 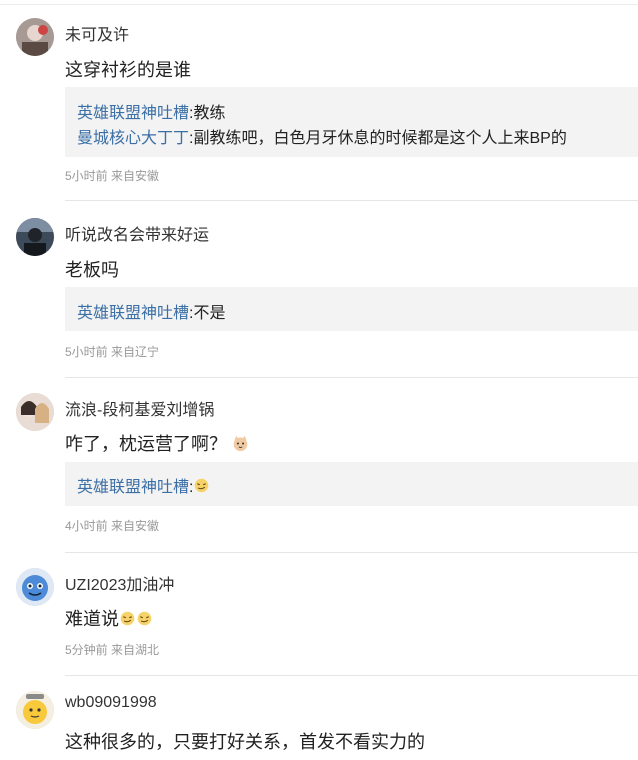 What do you see at coordinates (137, 233) in the screenshot?
I see `comment-username: 听说改名会带来好运` at bounding box center [137, 233].